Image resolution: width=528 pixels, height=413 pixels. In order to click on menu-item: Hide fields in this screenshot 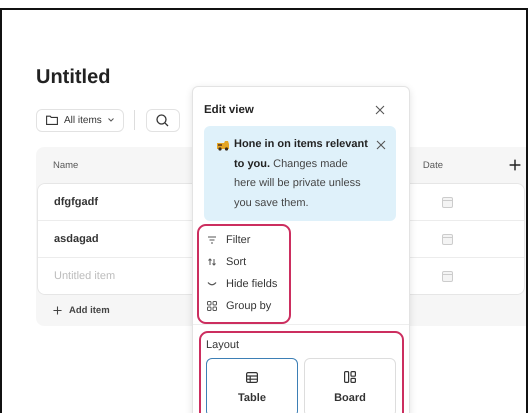, I will do `click(241, 284)`.